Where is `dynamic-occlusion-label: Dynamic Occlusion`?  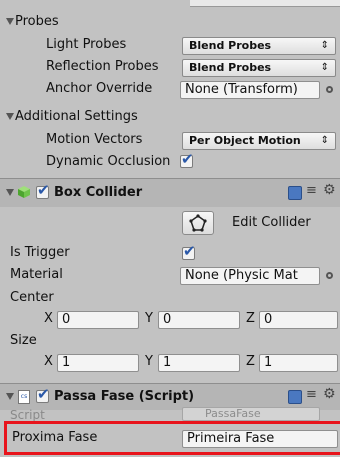
dynamic-occlusion-label: Dynamic Occlusion is located at coordinates (108, 161).